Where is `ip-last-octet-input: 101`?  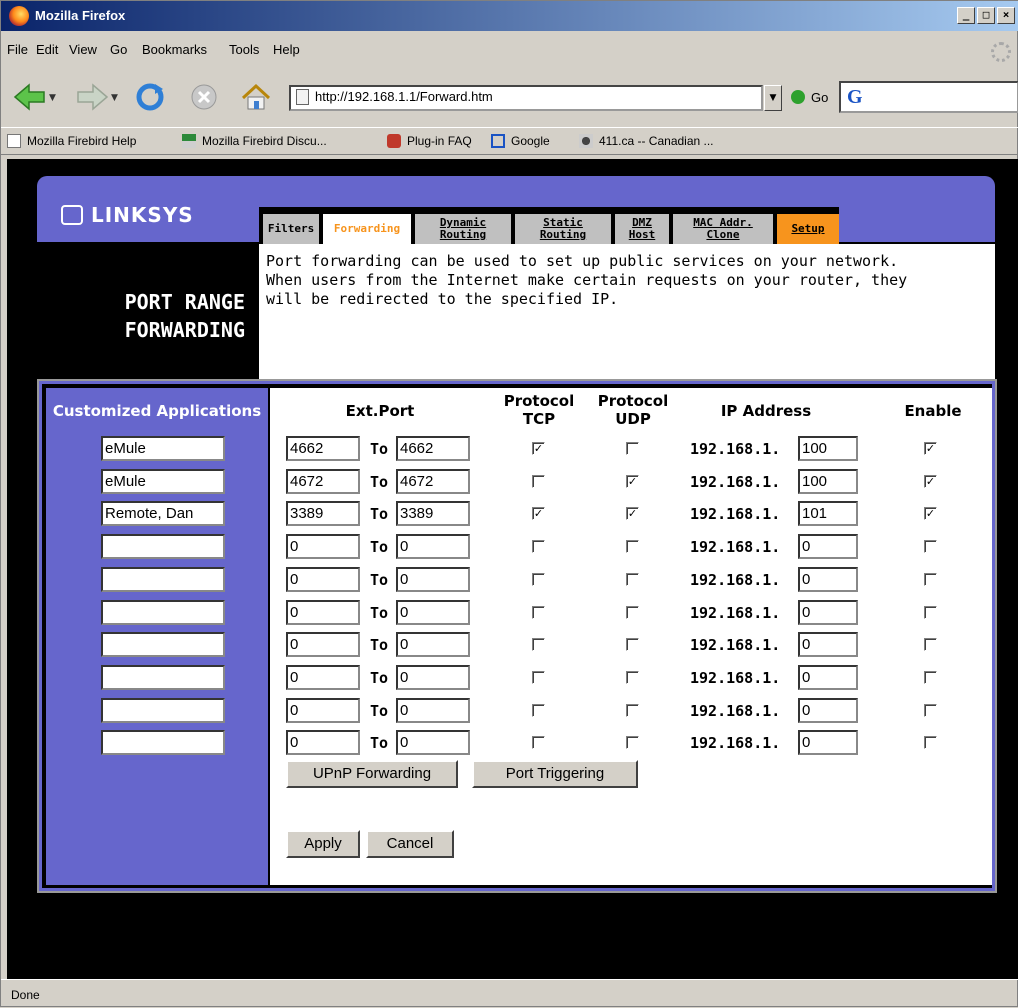
ip-last-octet-input: 101 is located at coordinates (828, 513).